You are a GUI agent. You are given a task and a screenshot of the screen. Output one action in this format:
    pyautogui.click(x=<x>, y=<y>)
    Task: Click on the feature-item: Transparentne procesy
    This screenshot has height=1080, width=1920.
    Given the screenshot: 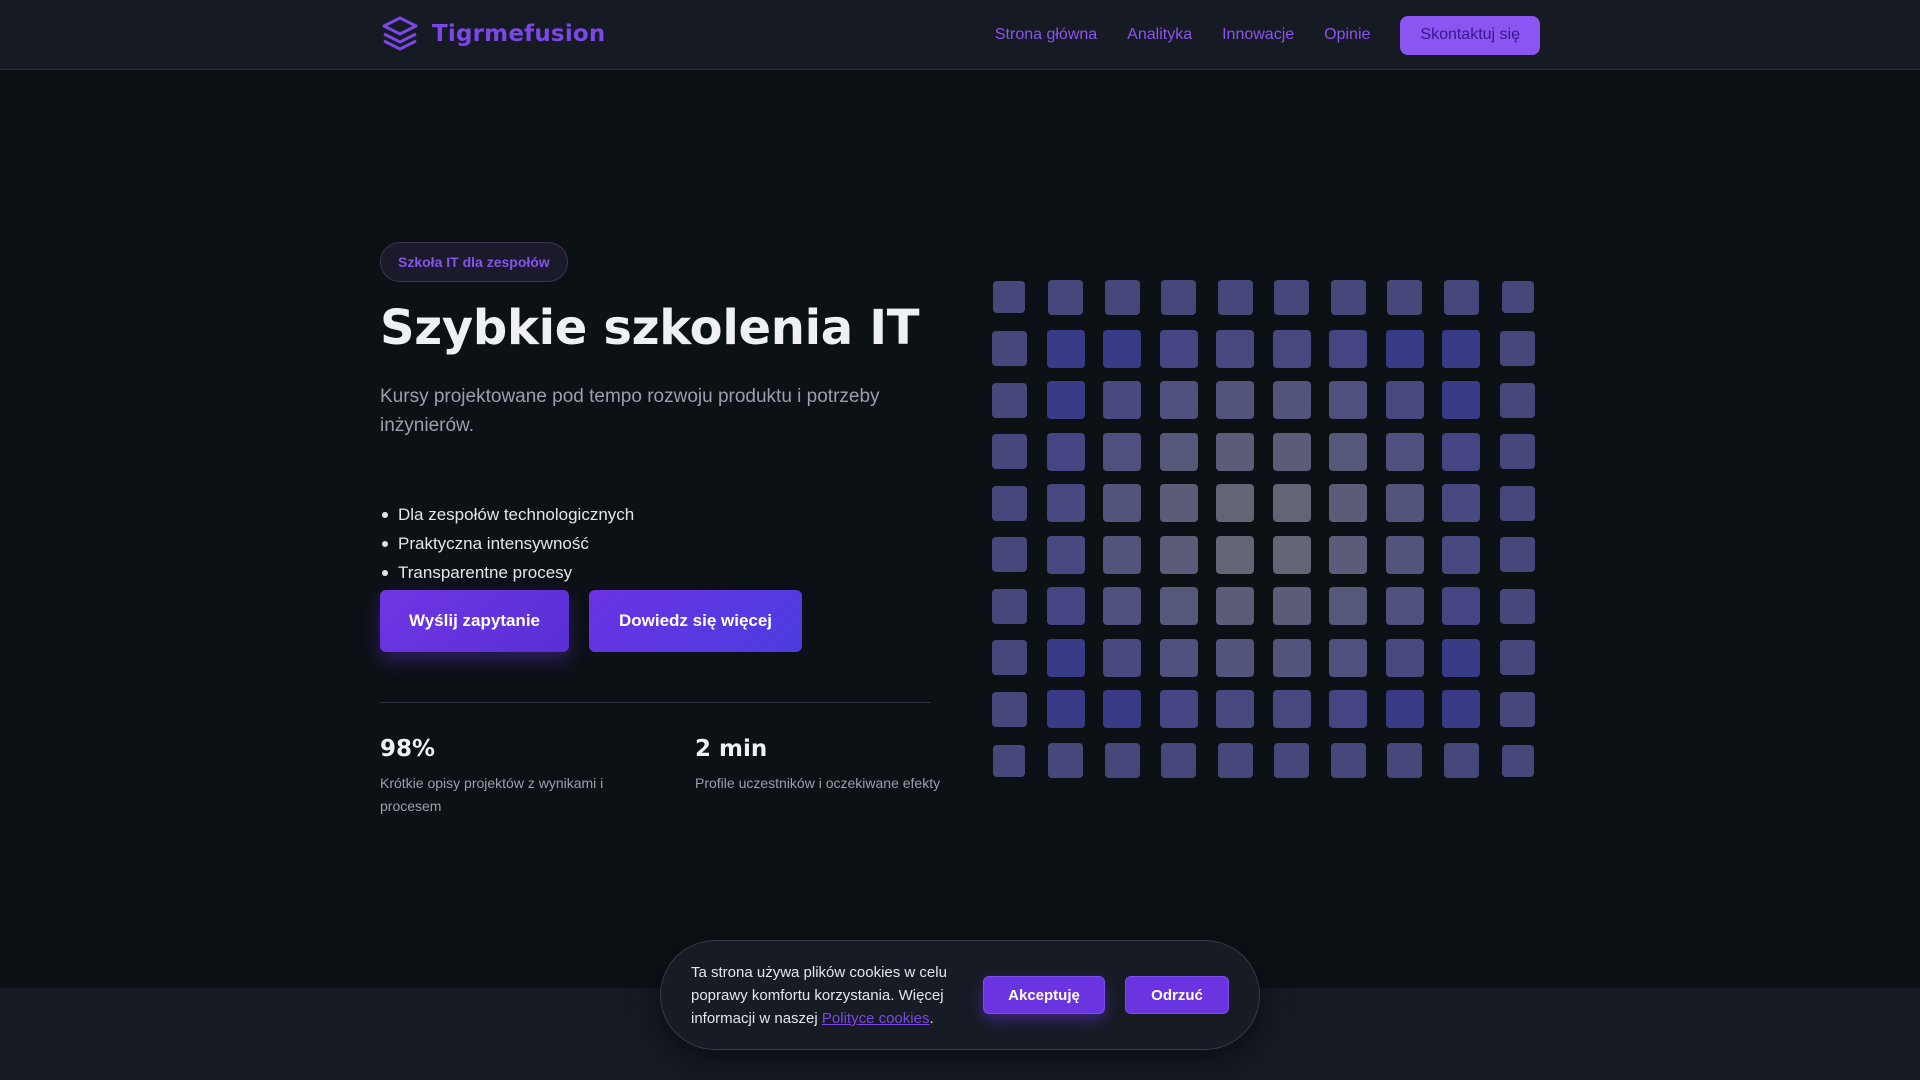 What is the action you would take?
    pyautogui.click(x=507, y=572)
    